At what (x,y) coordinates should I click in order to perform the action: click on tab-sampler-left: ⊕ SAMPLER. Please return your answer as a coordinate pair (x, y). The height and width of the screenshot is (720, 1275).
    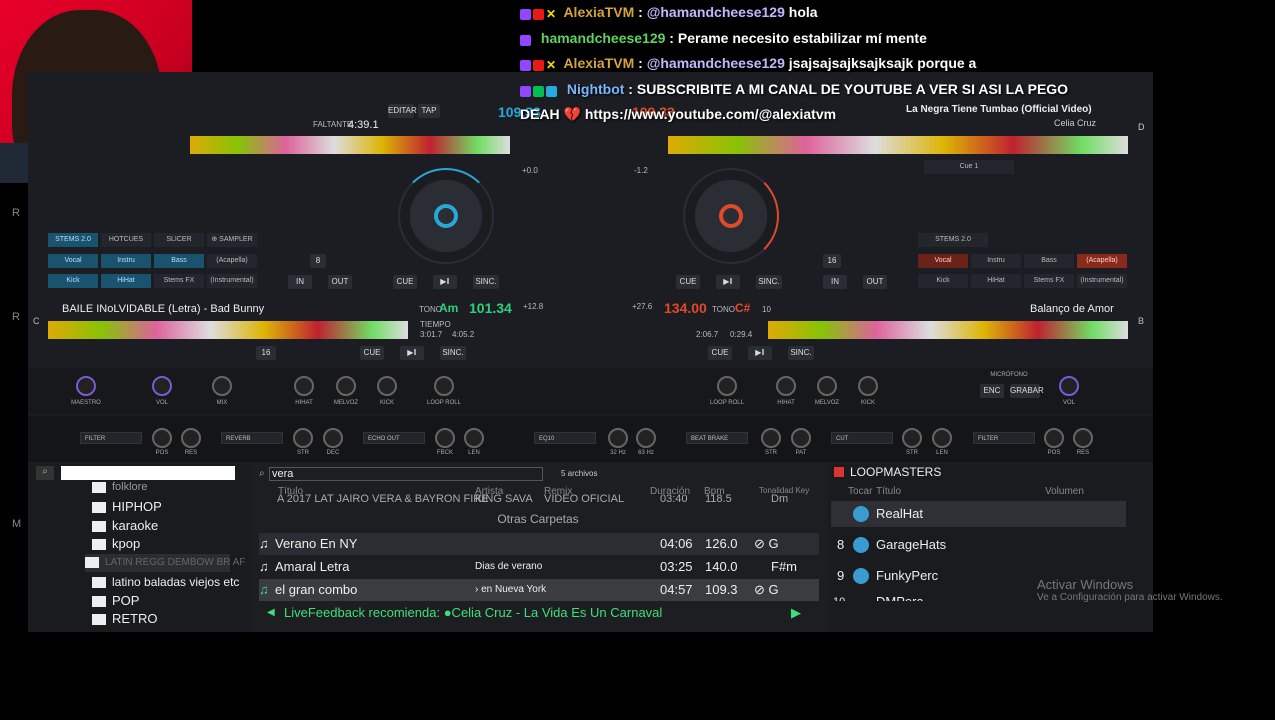
    Looking at the image, I should click on (232, 240).